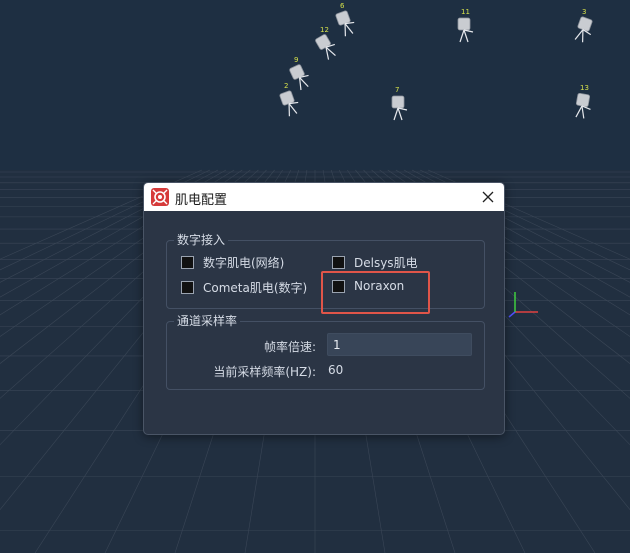  I want to click on app-logo-icon, so click(160, 197).